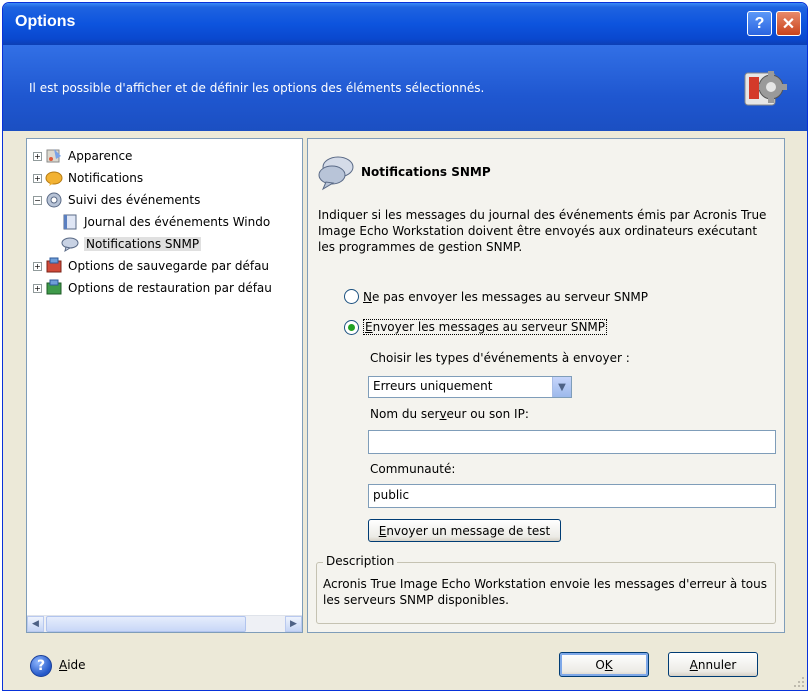 This screenshot has height=693, width=810. I want to click on help-title-button: ?, so click(759, 23).